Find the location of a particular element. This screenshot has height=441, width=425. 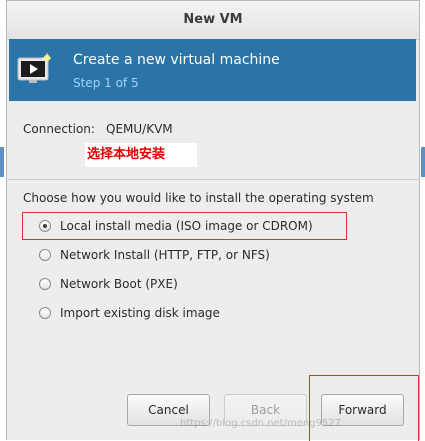

radio-option-label: Import existing disk image is located at coordinates (140, 313).